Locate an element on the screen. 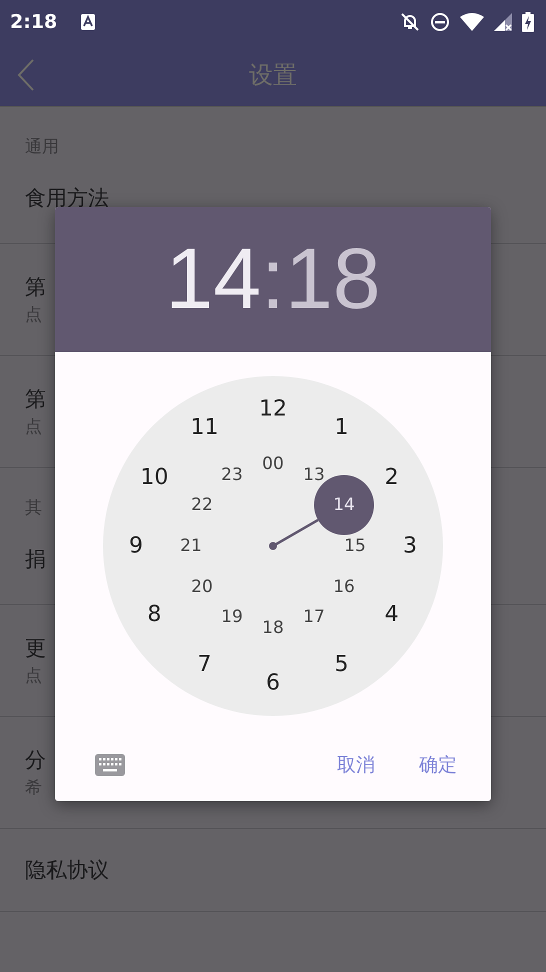 The image size is (546, 972). row-title: 更 is located at coordinates (35, 648).